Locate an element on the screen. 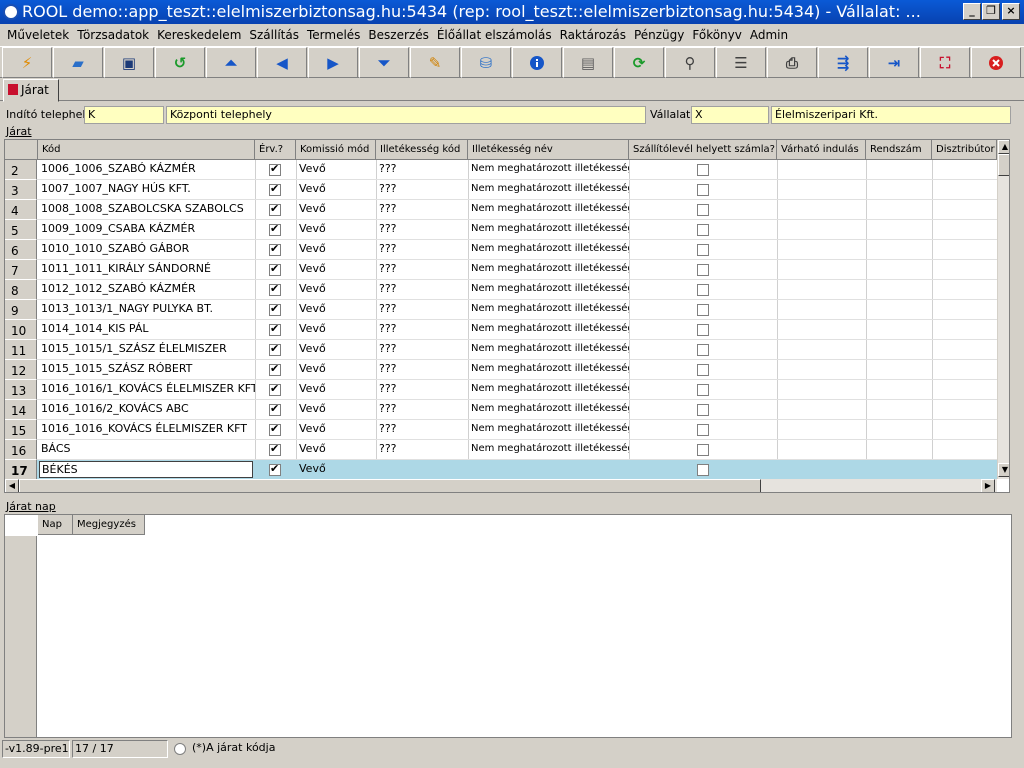 This screenshot has height=768, width=1024. header-varhato-indulas: Várható indulás is located at coordinates (821, 150).